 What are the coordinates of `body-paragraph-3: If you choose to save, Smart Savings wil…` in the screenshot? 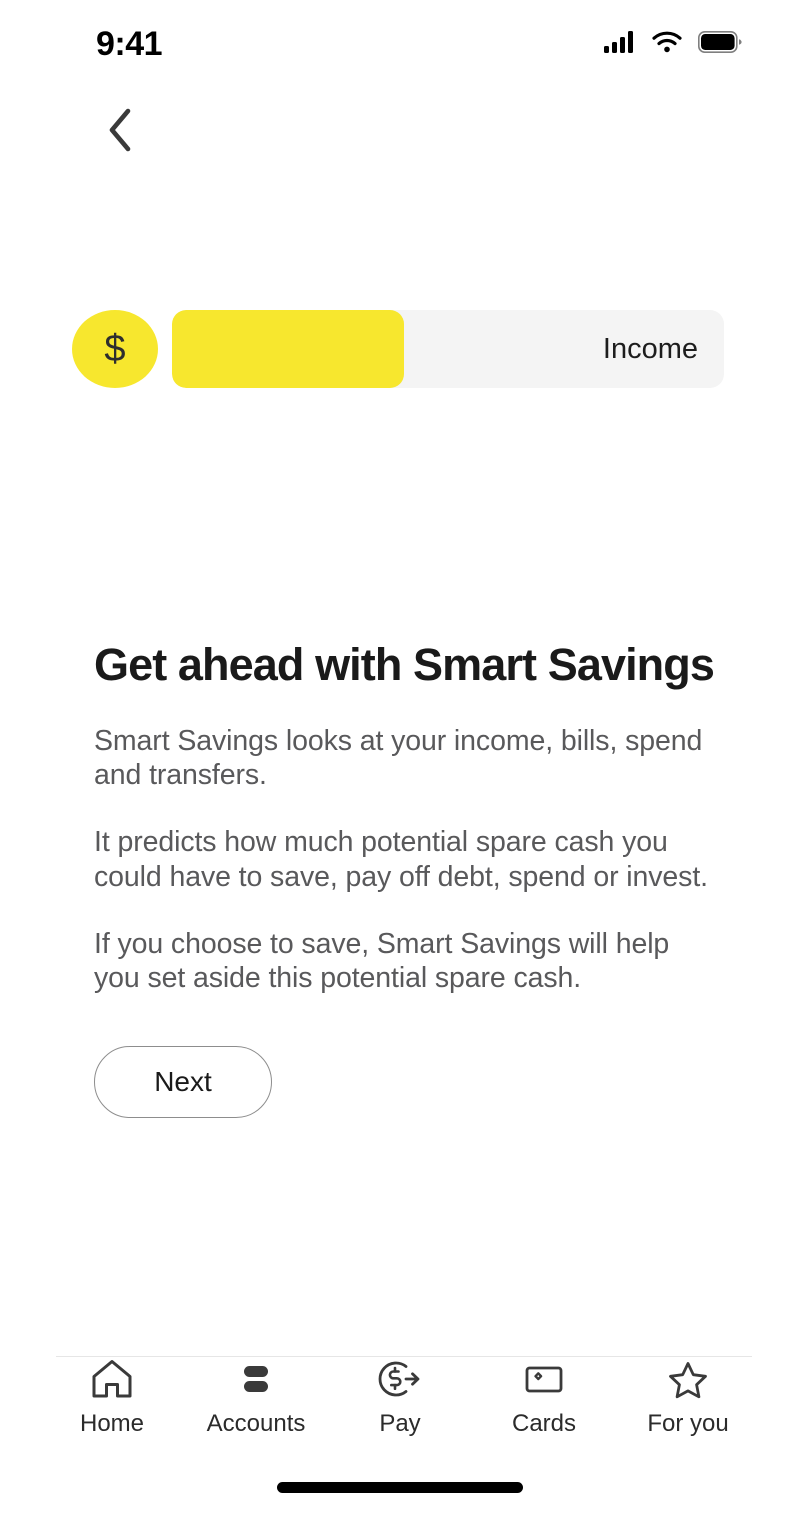 It's located at (382, 961).